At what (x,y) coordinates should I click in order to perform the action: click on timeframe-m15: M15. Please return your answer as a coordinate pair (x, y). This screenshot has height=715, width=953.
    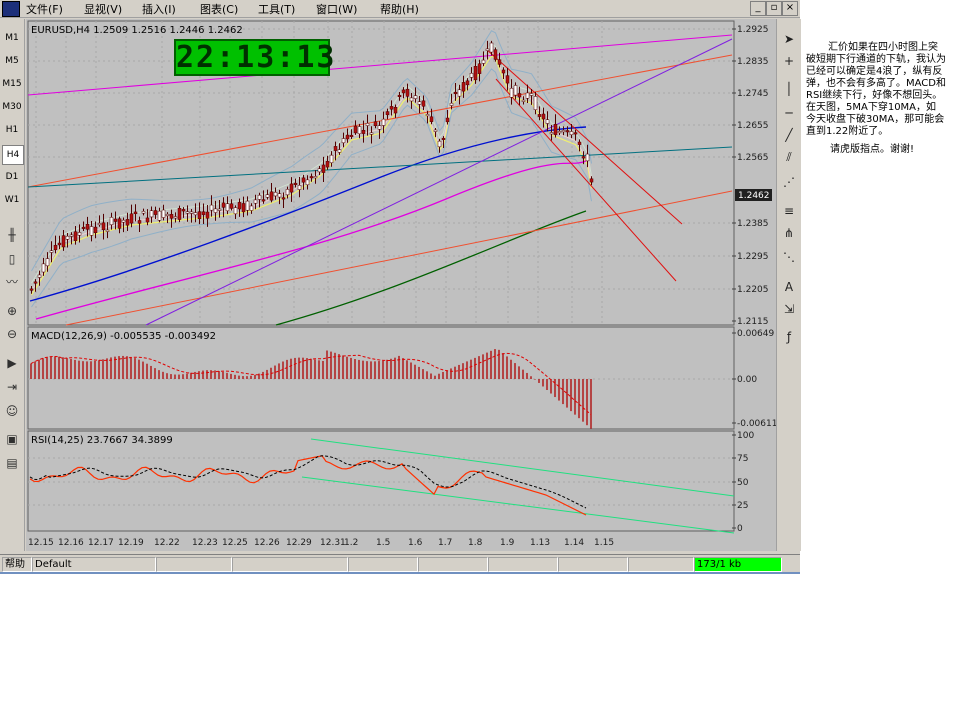
    Looking at the image, I should click on (12, 84).